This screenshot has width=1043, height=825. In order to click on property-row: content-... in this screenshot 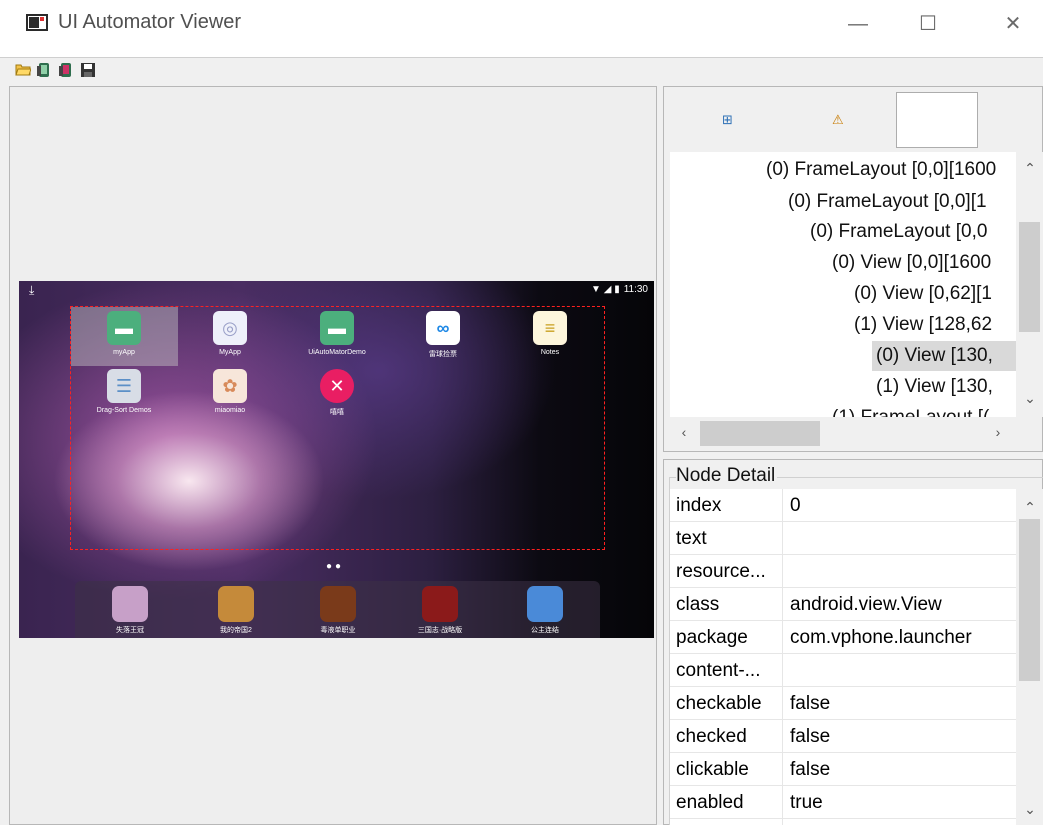, I will do `click(843, 670)`.